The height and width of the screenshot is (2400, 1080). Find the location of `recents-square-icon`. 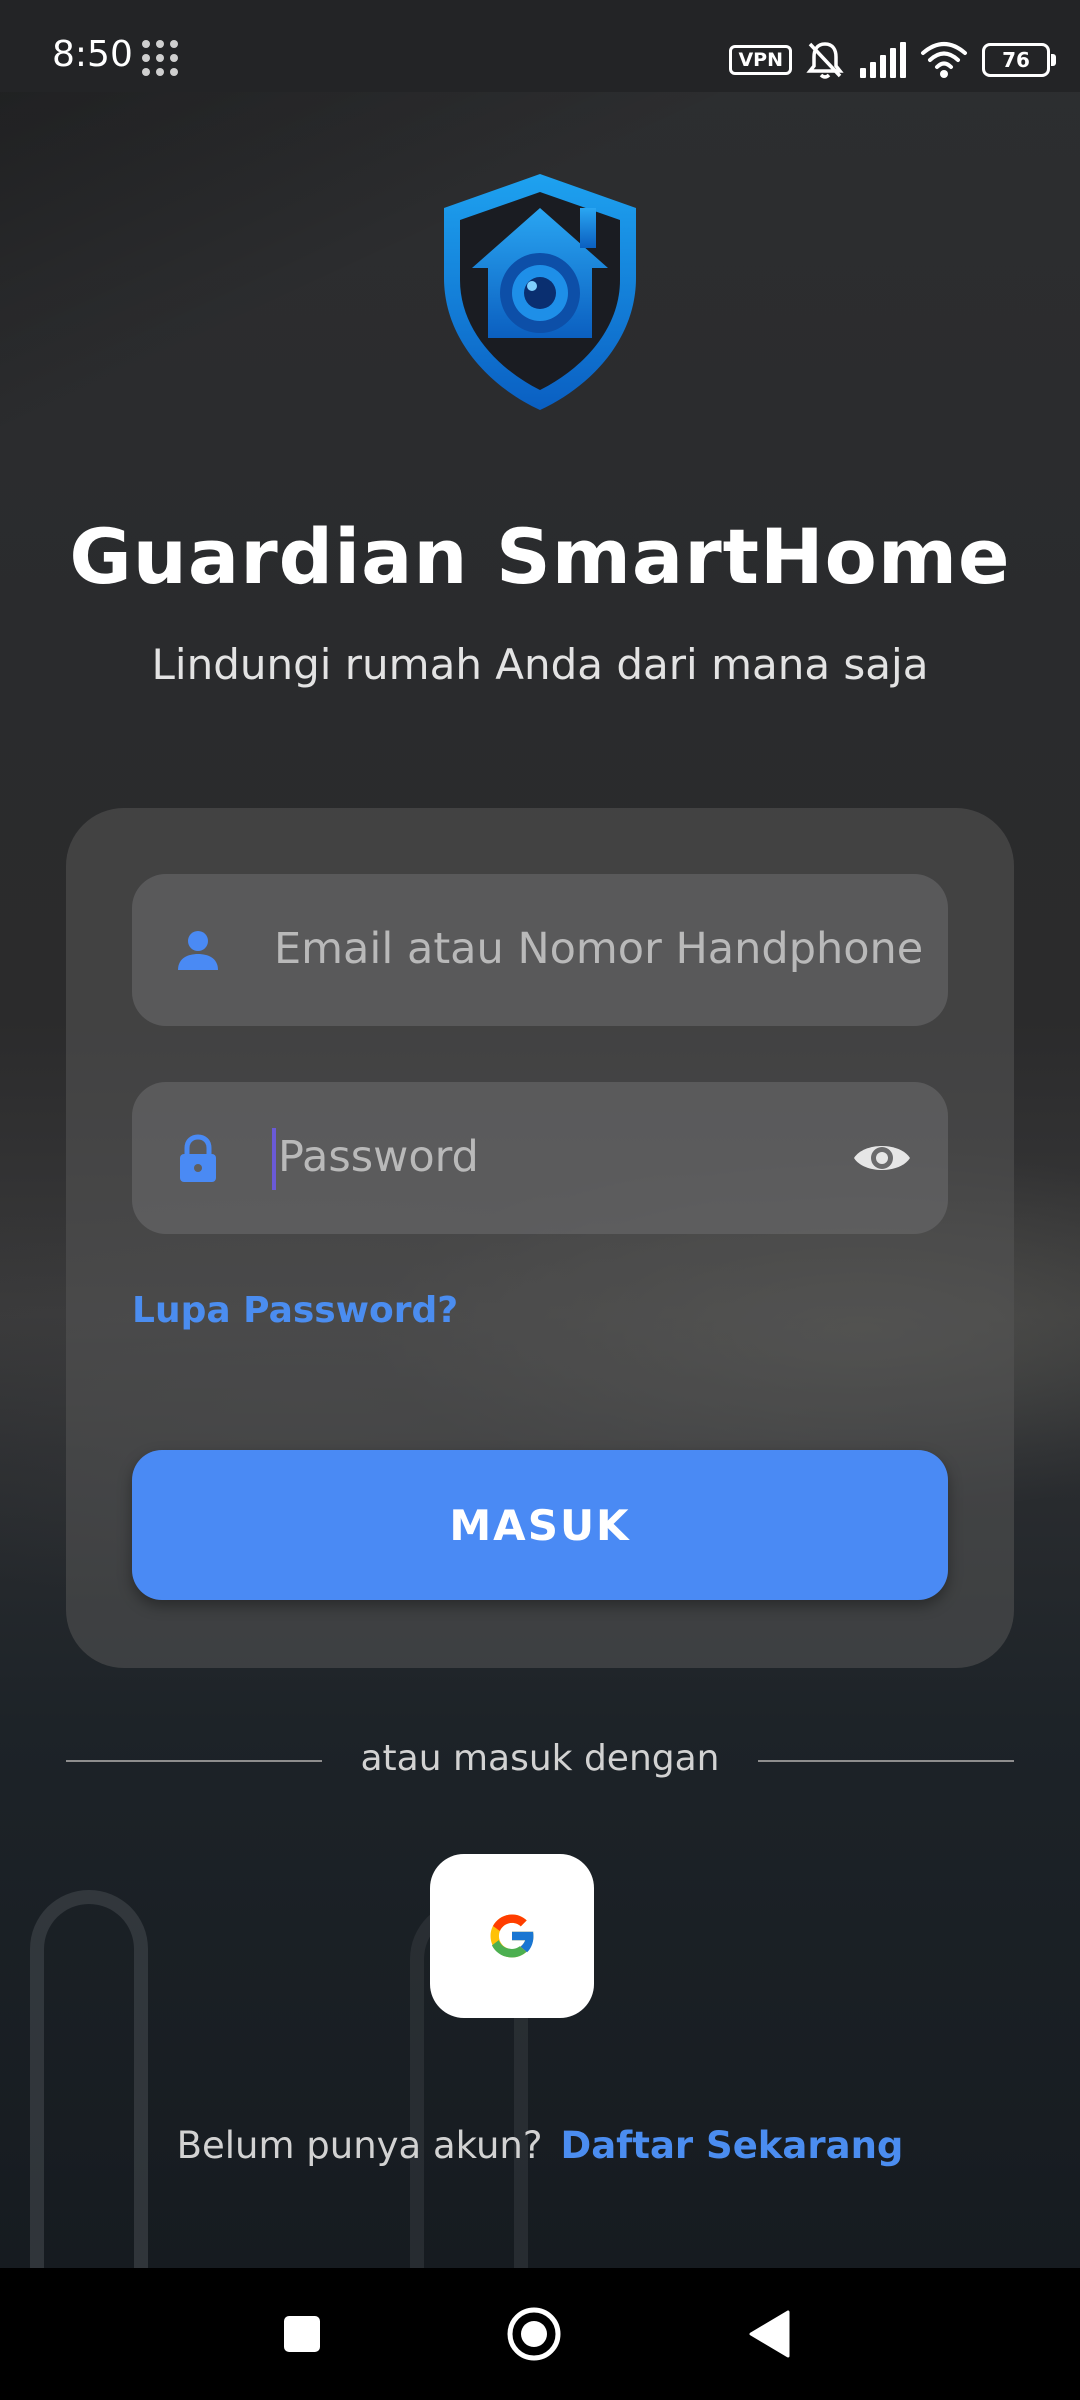

recents-square-icon is located at coordinates (302, 2334).